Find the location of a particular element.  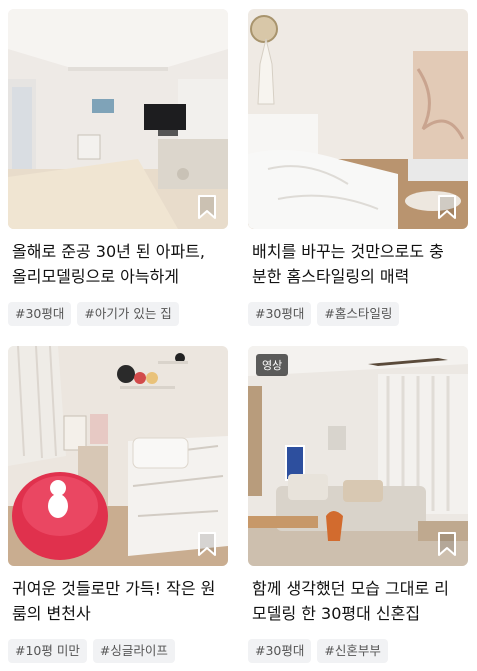

tag-list: #30평대 #신혼부부 is located at coordinates (358, 651).